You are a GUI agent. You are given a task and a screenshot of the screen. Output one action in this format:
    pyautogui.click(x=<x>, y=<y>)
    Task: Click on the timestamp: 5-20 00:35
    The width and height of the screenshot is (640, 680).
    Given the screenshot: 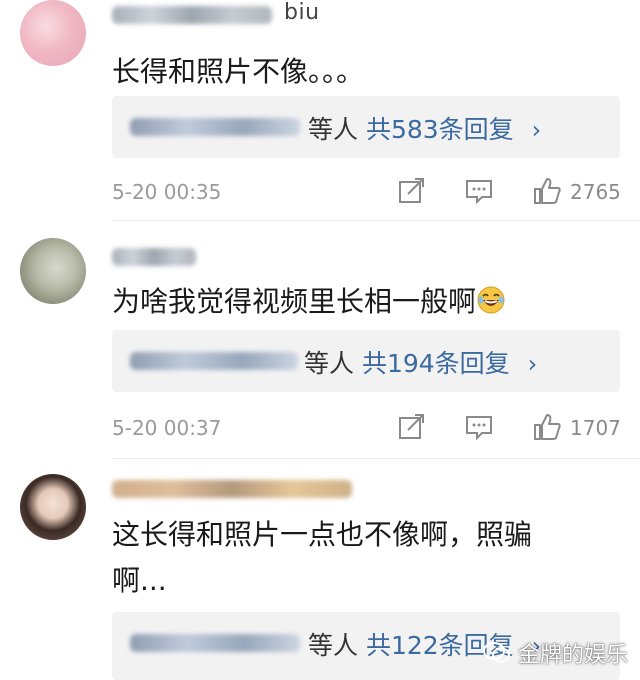 What is the action you would take?
    pyautogui.click(x=167, y=192)
    